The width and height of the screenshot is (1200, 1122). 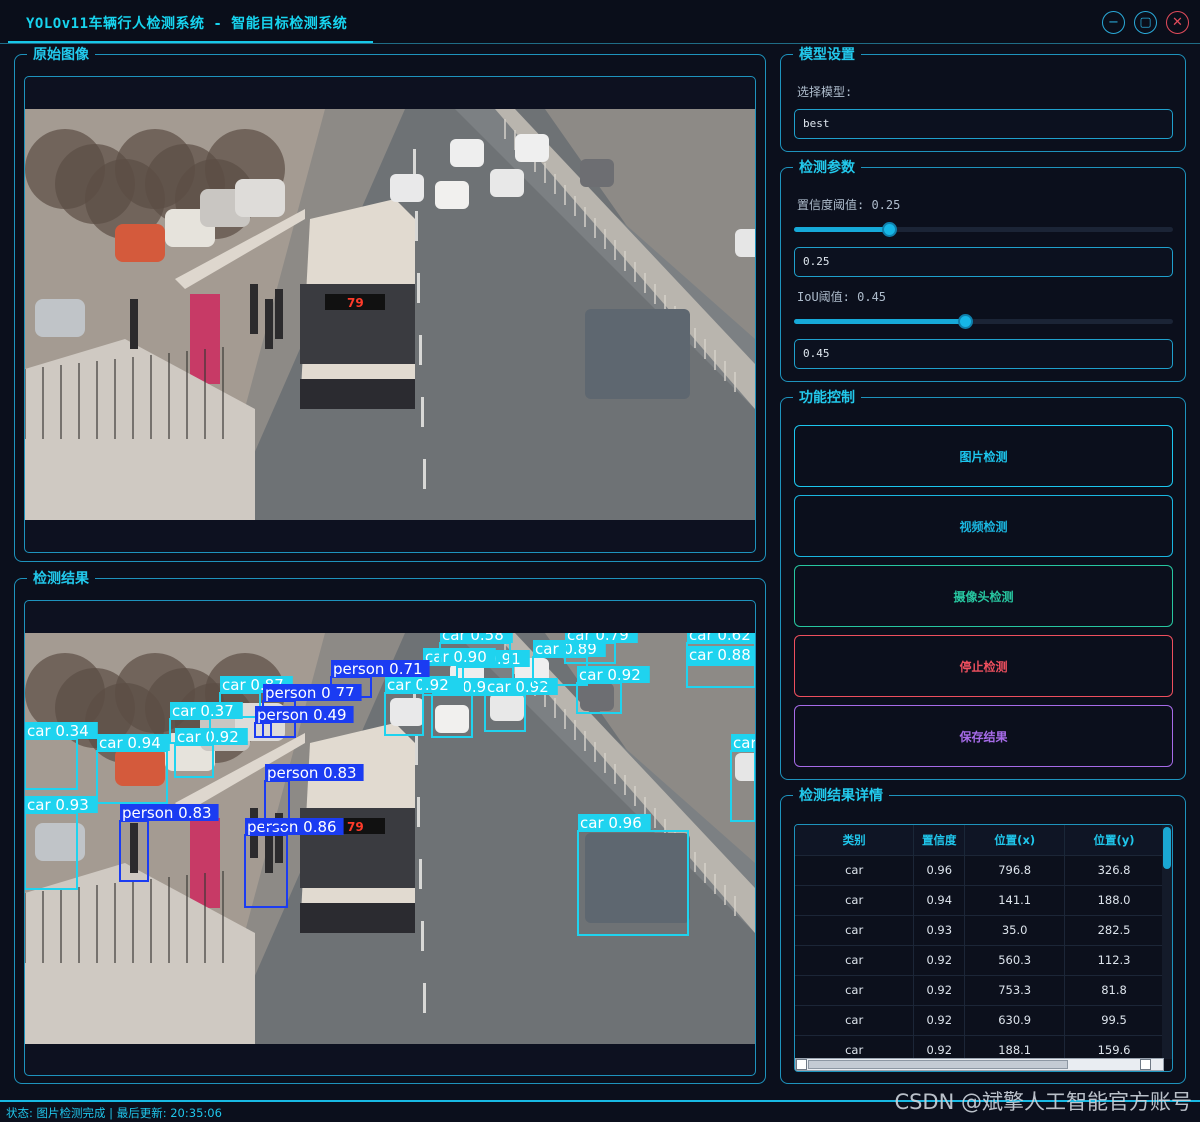 What do you see at coordinates (611, 823) in the screenshot?
I see `detection-label: car 0.96` at bounding box center [611, 823].